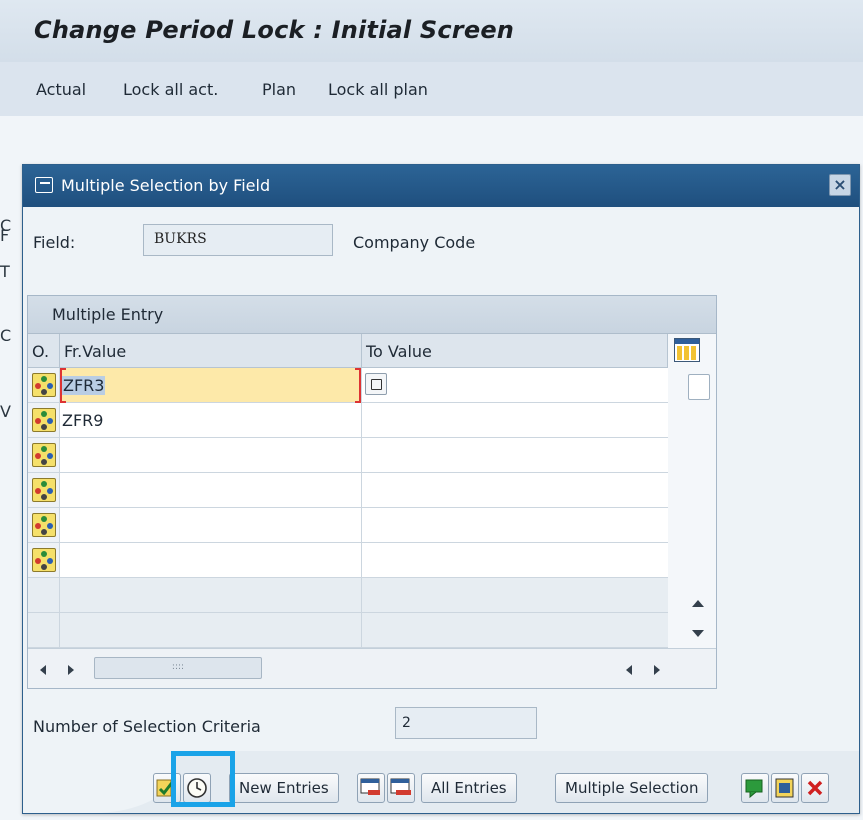  I want to click on table-row: ZFR3, so click(348, 385).